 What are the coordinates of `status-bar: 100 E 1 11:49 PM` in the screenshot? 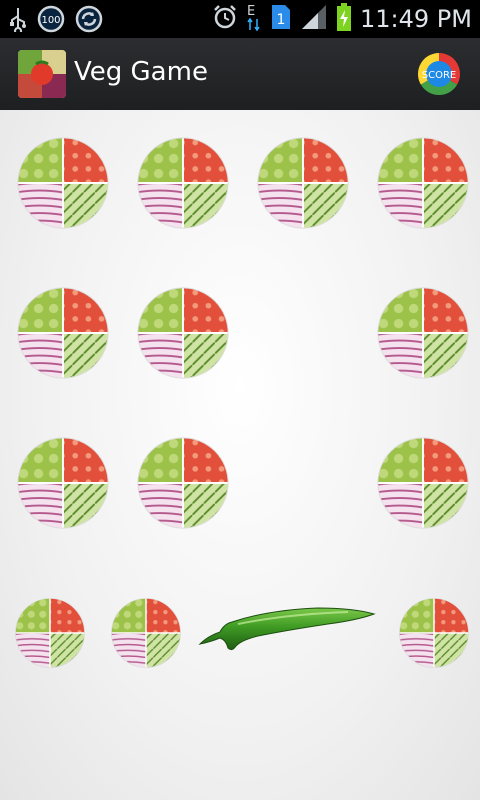 It's located at (240, 19).